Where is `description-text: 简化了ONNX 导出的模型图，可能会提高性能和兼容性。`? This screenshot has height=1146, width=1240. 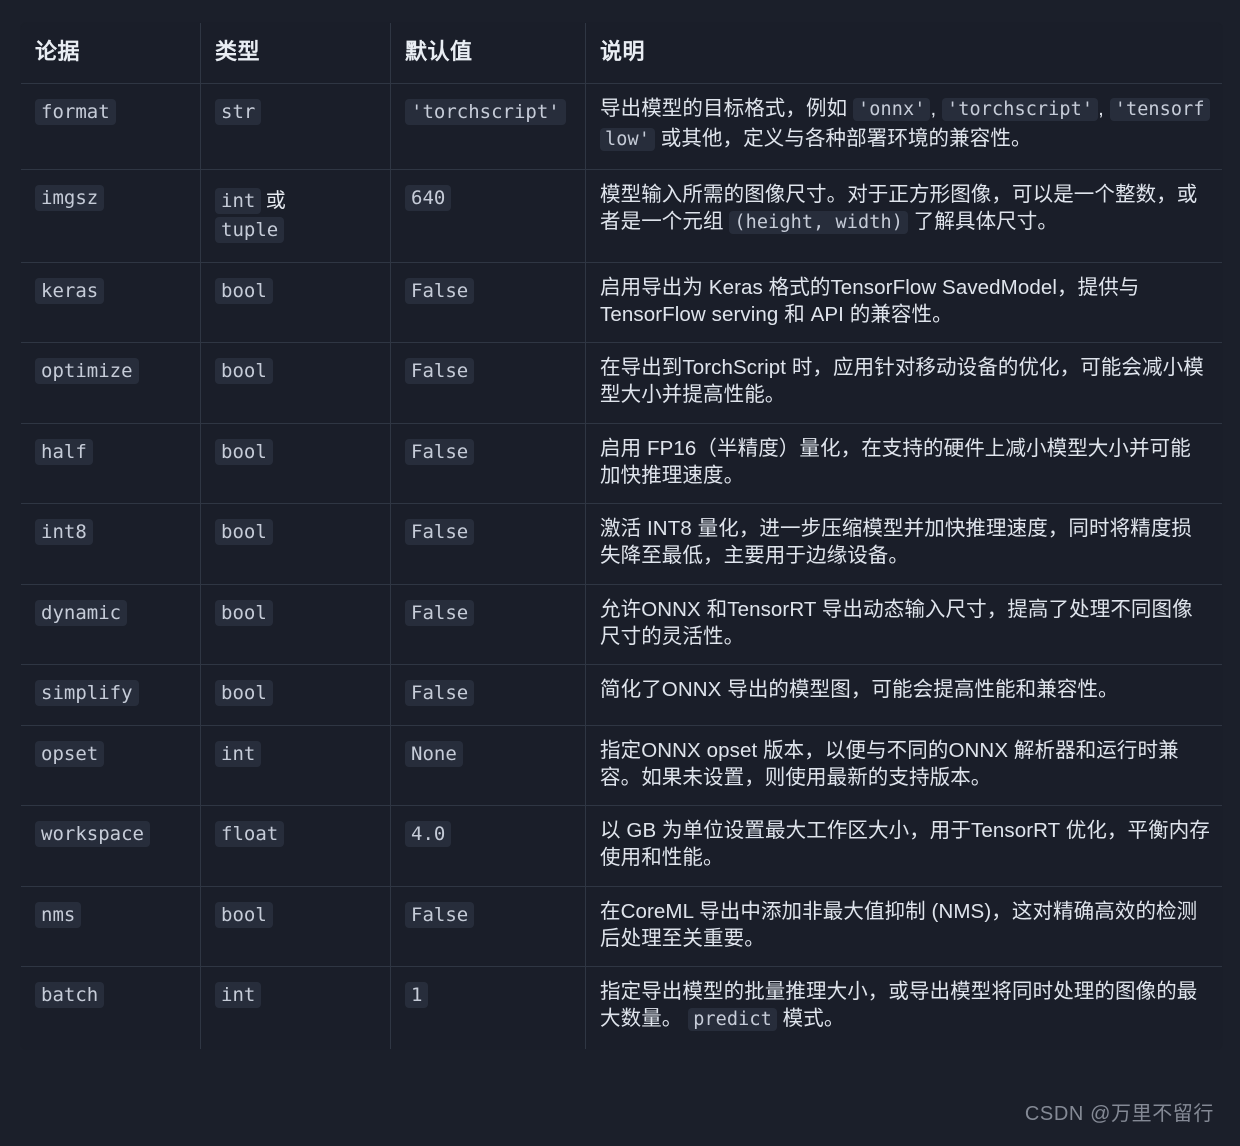 description-text: 简化了ONNX 导出的模型图，可能会提高性能和兼容性。 is located at coordinates (905, 689).